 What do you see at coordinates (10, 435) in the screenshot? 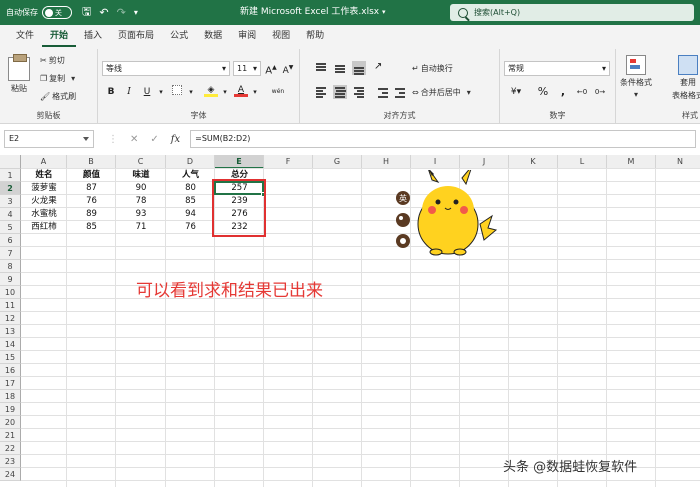
I see `row-header-21: 21` at bounding box center [10, 435].